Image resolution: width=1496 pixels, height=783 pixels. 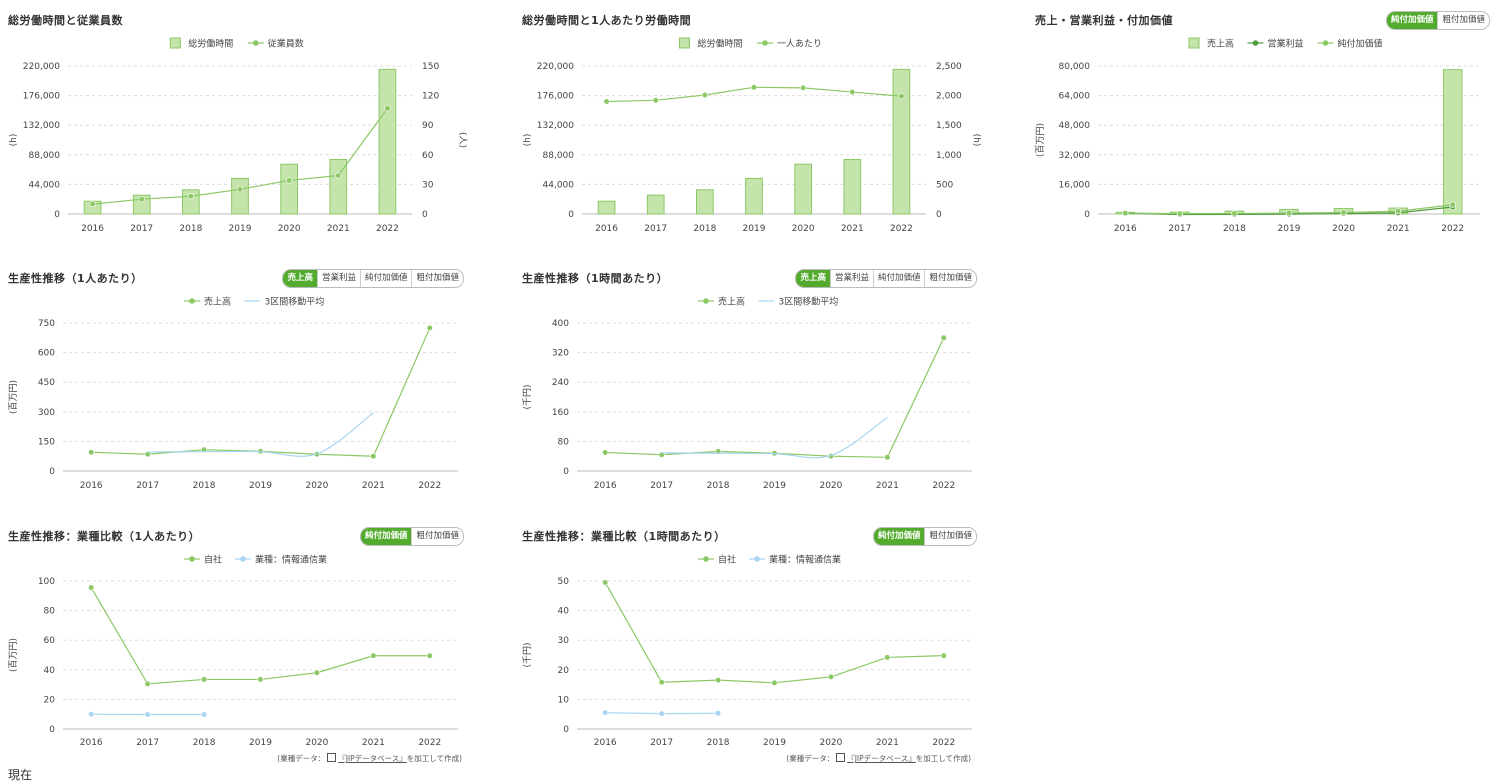 I want to click on x-tick-label: 2016, so click(x=605, y=743).